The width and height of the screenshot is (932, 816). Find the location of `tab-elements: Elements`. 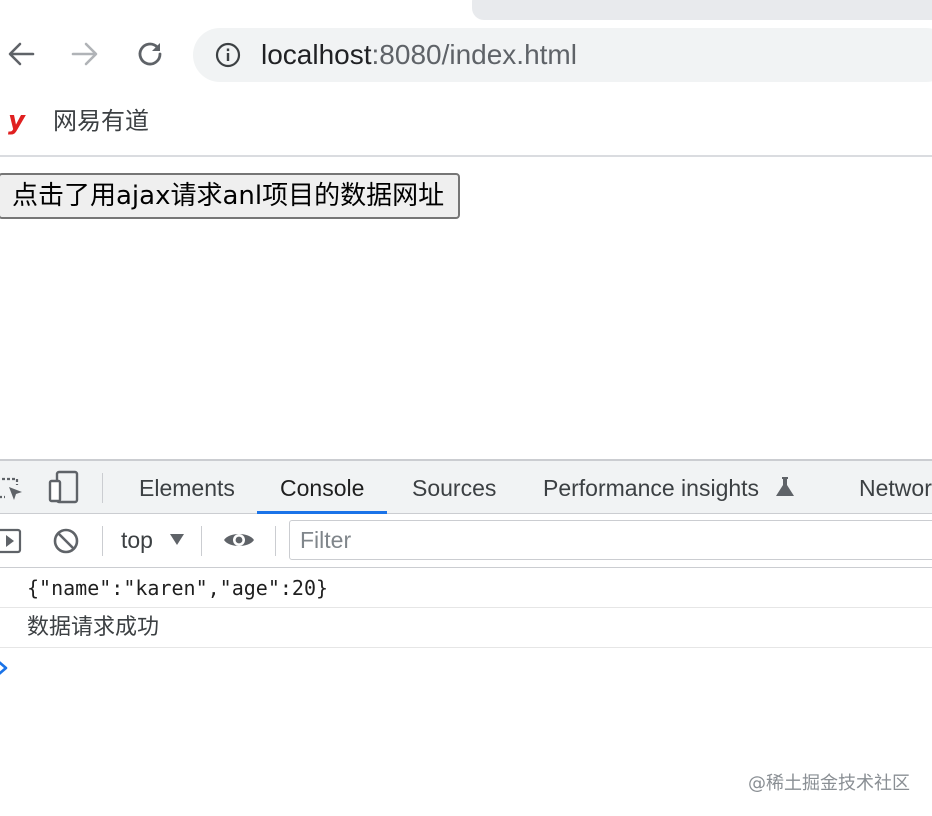

tab-elements: Elements is located at coordinates (187, 487).